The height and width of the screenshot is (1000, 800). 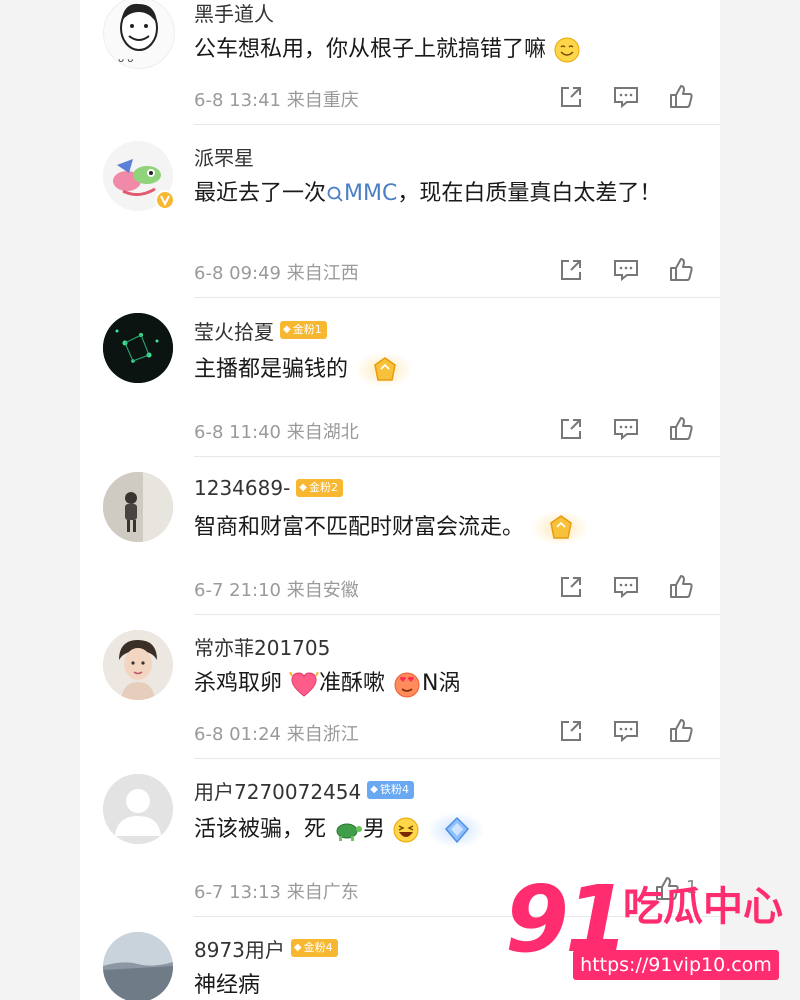 I want to click on svg-text: ᴗ ᴗ, so click(x=125, y=59).